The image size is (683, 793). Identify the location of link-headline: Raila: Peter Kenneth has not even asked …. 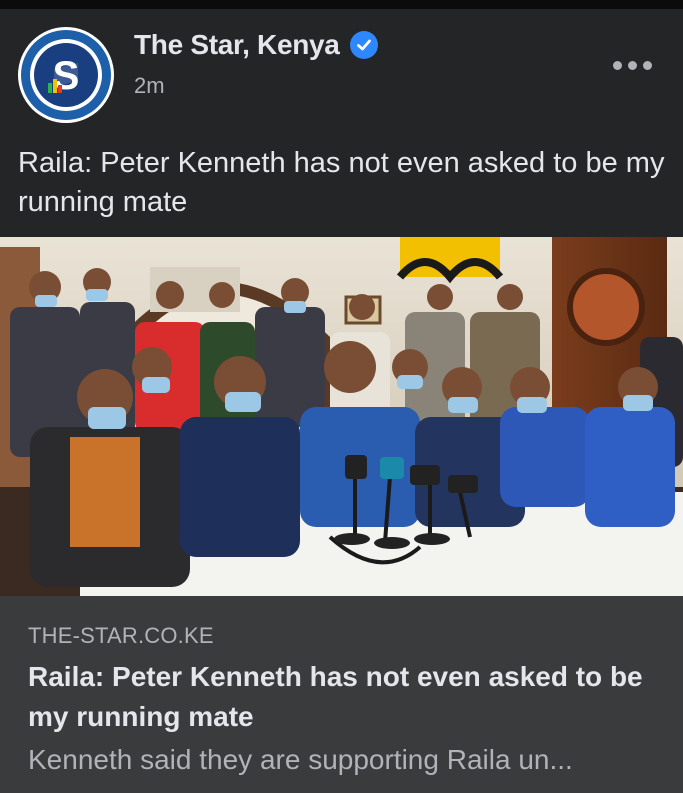
(348, 697).